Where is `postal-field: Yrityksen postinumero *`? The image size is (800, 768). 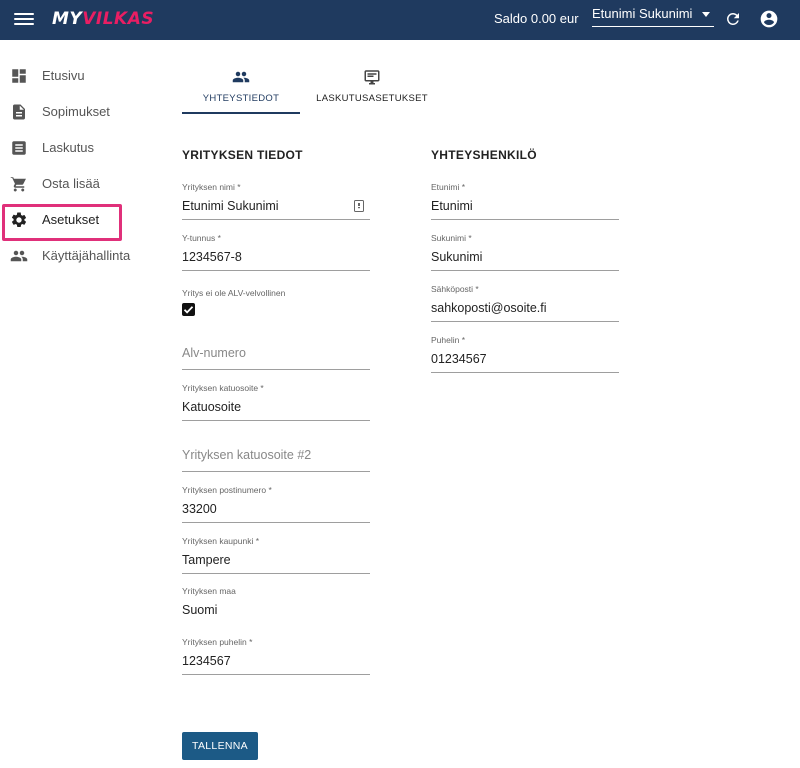 postal-field: Yrityksen postinumero * is located at coordinates (276, 504).